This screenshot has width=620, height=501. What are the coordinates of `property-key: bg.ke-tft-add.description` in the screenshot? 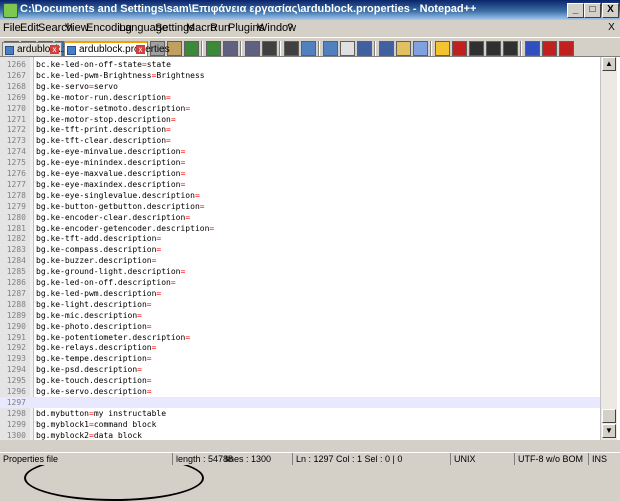 It's located at (96, 239).